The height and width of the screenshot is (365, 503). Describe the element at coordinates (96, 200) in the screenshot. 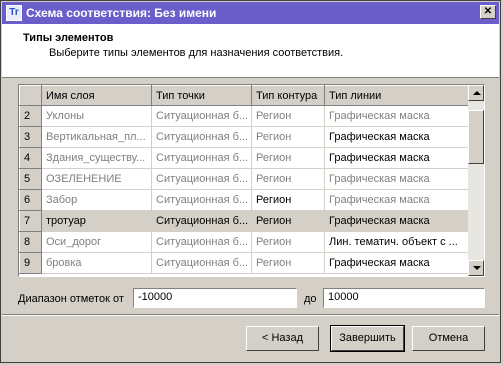

I see `layer-name-cell: Забор` at that location.